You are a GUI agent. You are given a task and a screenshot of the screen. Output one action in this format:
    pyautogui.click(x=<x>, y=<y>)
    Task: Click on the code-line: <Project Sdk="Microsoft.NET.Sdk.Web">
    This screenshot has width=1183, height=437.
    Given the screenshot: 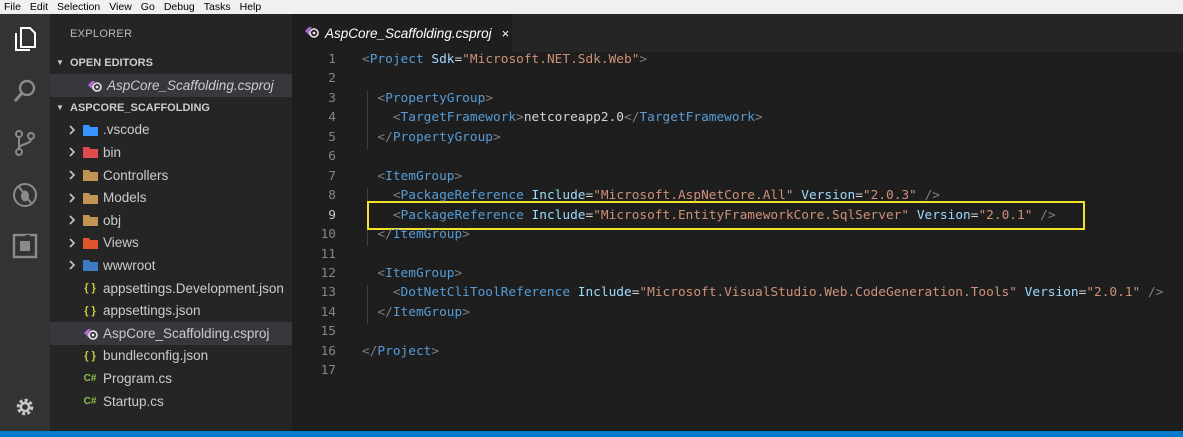 What is the action you would take?
    pyautogui.click(x=505, y=59)
    